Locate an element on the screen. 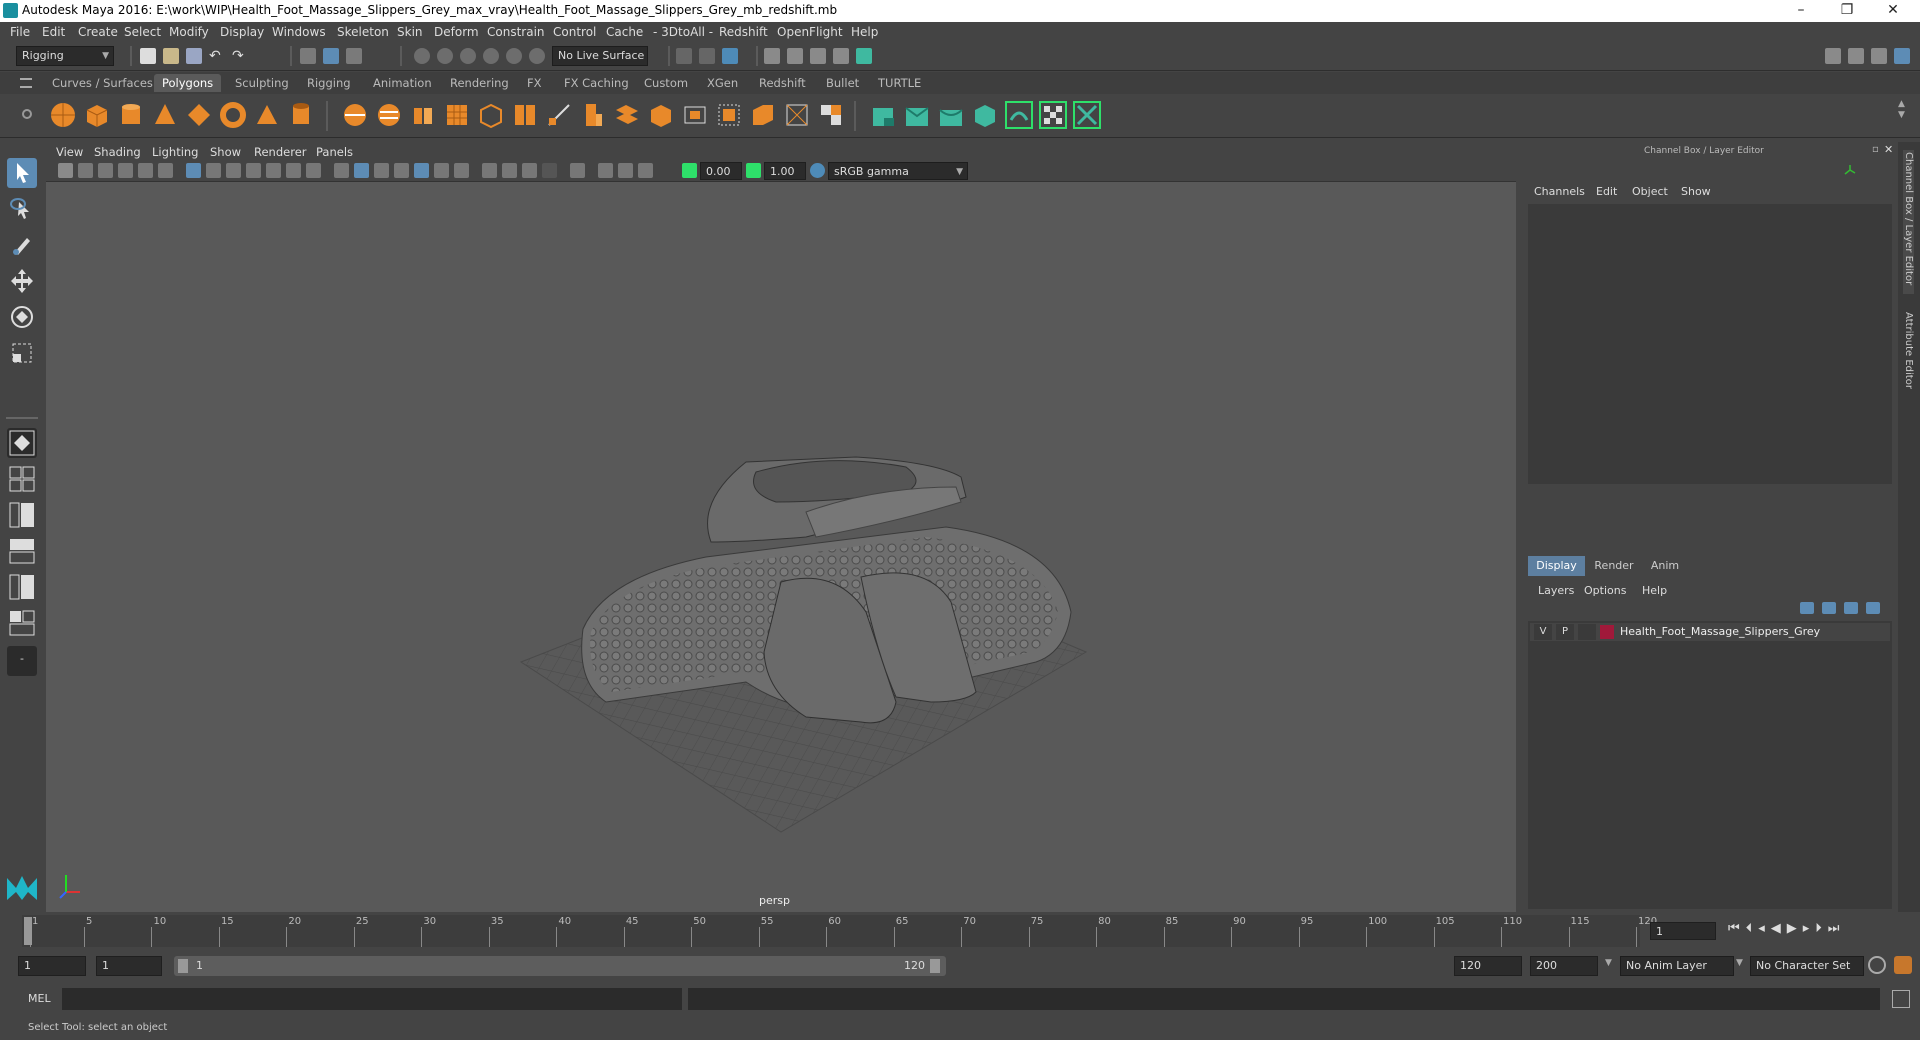  snap-grid-icon is located at coordinates (422, 56).